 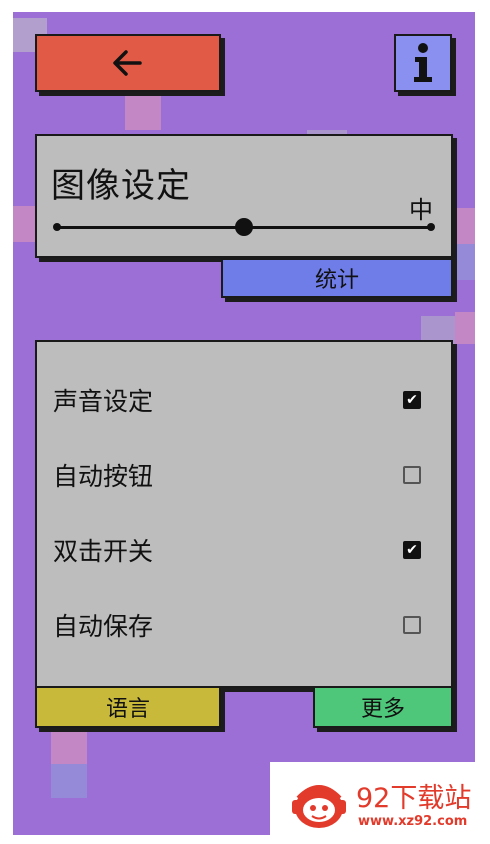 I want to click on info-icon, so click(x=423, y=62).